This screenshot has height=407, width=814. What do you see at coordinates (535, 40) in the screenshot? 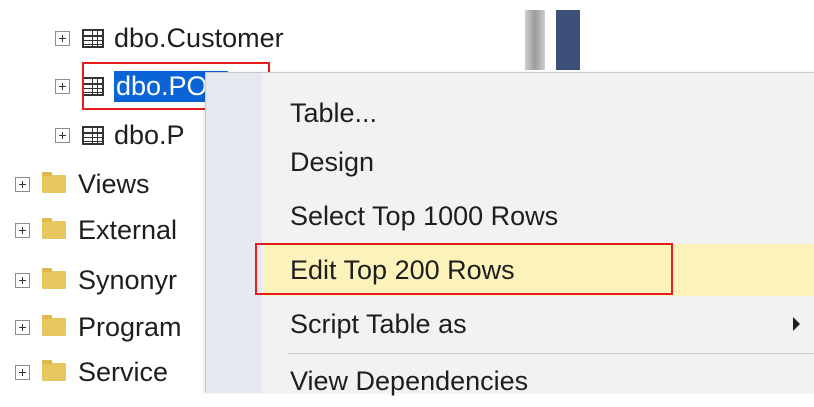
I see `background-strip-gray` at bounding box center [535, 40].